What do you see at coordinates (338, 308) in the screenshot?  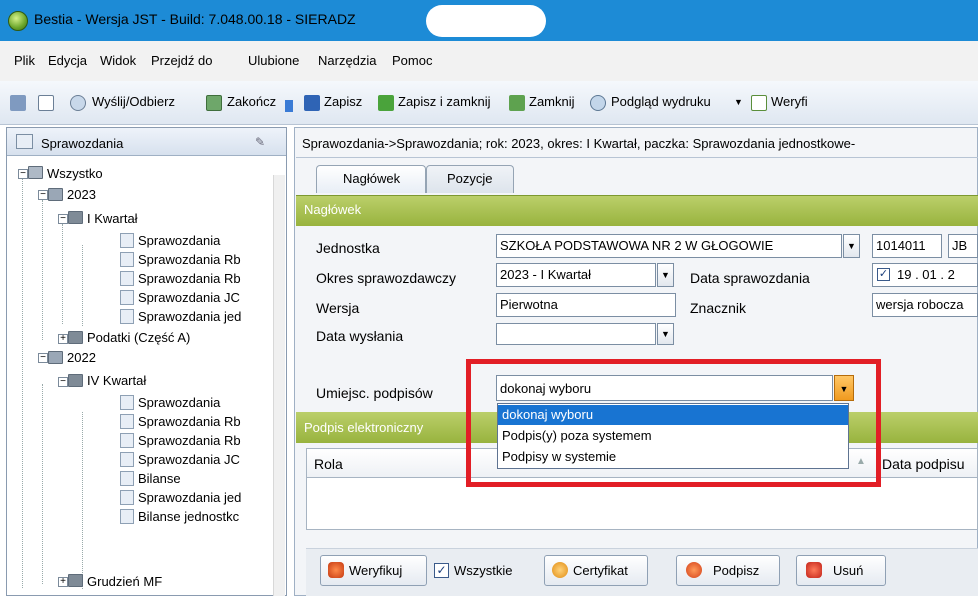 I see `label-wersja: Wersja` at bounding box center [338, 308].